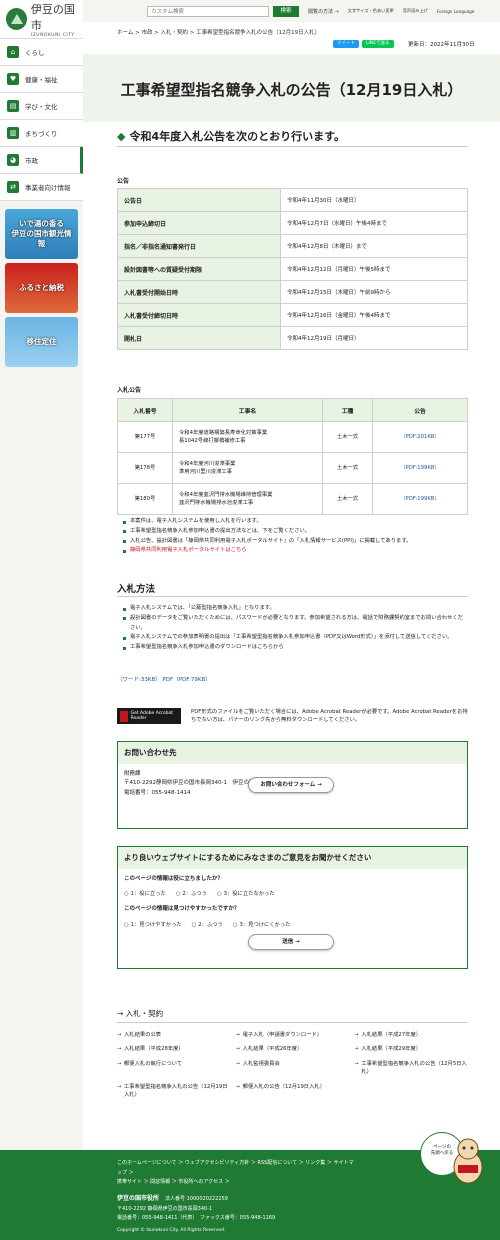  I want to click on radio-hard: 3：見つけにくかった, so click(261, 925).